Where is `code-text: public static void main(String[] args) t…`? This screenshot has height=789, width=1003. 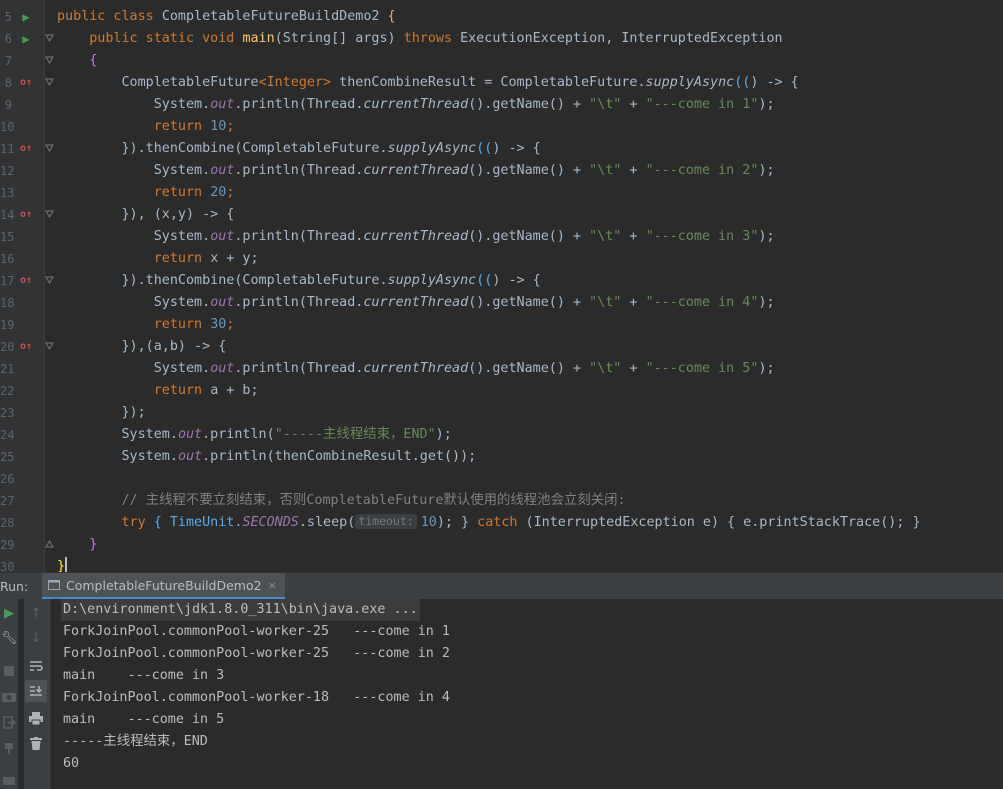 code-text: public static void main(String[] args) t… is located at coordinates (420, 39).